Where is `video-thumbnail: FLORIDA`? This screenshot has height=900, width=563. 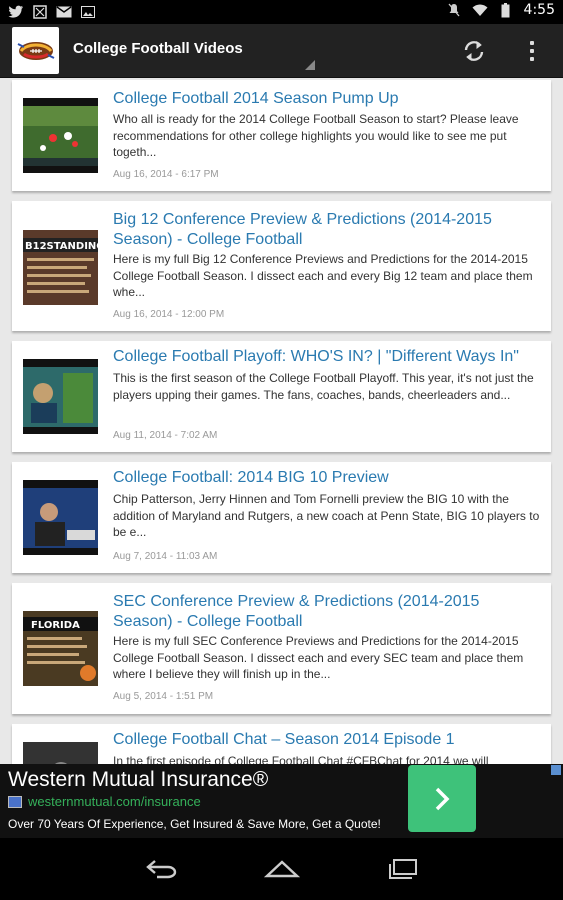 video-thumbnail: FLORIDA is located at coordinates (60, 648).